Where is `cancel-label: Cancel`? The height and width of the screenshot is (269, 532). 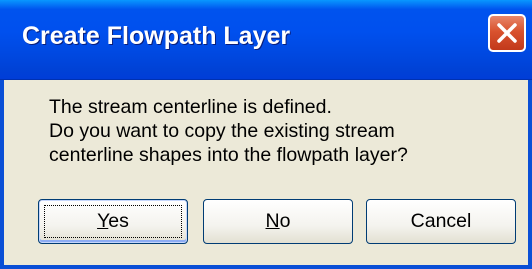 cancel-label: Cancel is located at coordinates (441, 221).